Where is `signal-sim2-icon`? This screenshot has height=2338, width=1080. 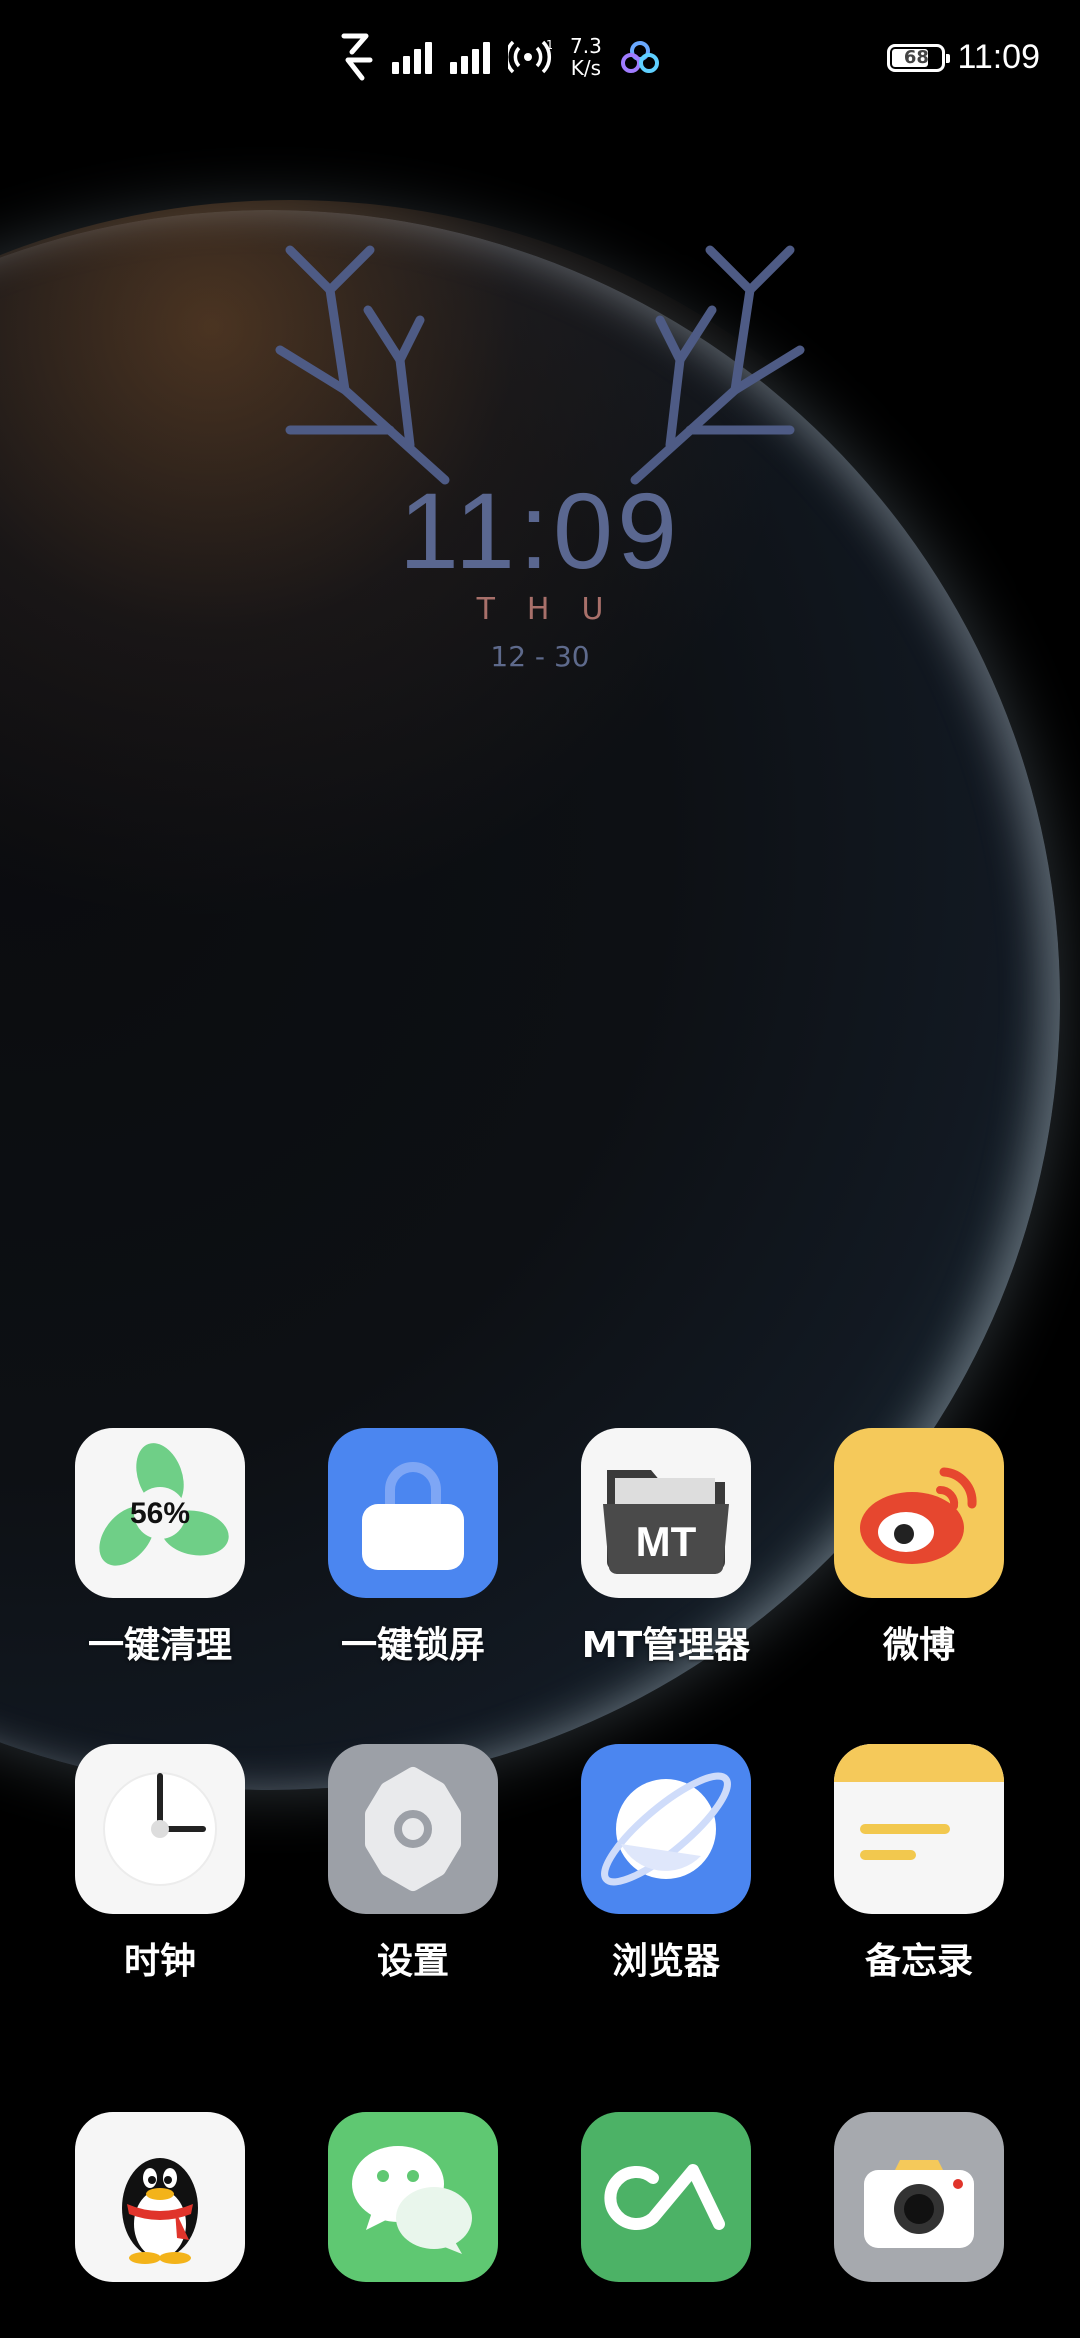
signal-sim2-icon is located at coordinates (470, 57).